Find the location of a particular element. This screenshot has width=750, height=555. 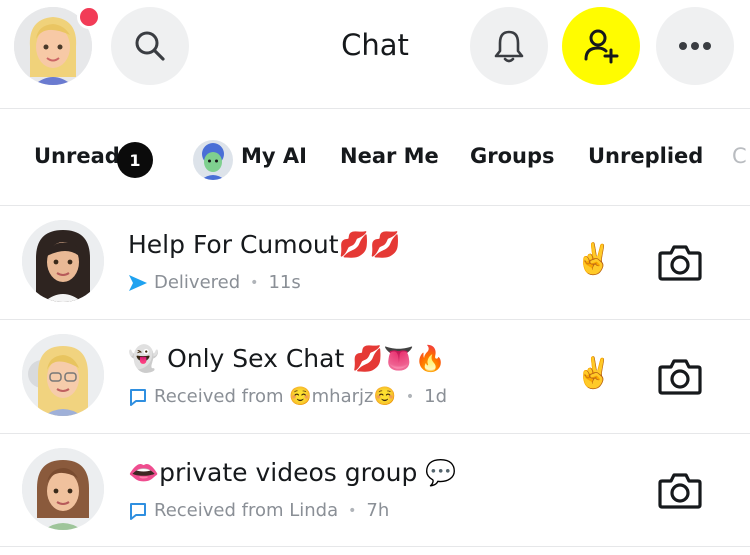

my-ai-avatar is located at coordinates (213, 160).